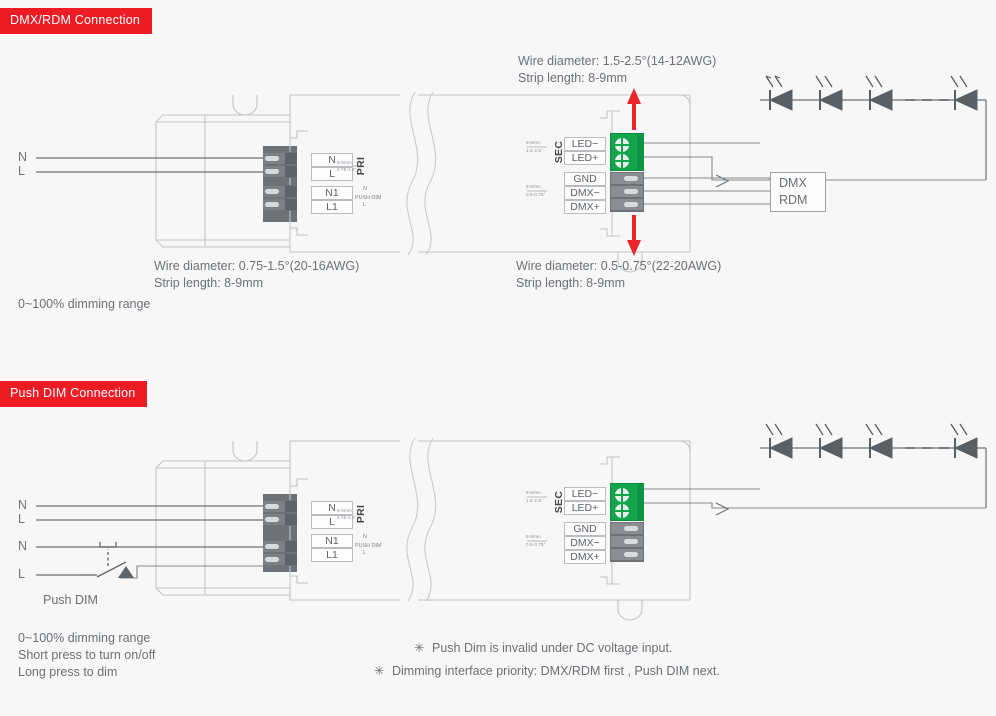 The width and height of the screenshot is (996, 716). I want to click on push-pri-gauge-bot: 0.75-1.5°, so click(347, 517).